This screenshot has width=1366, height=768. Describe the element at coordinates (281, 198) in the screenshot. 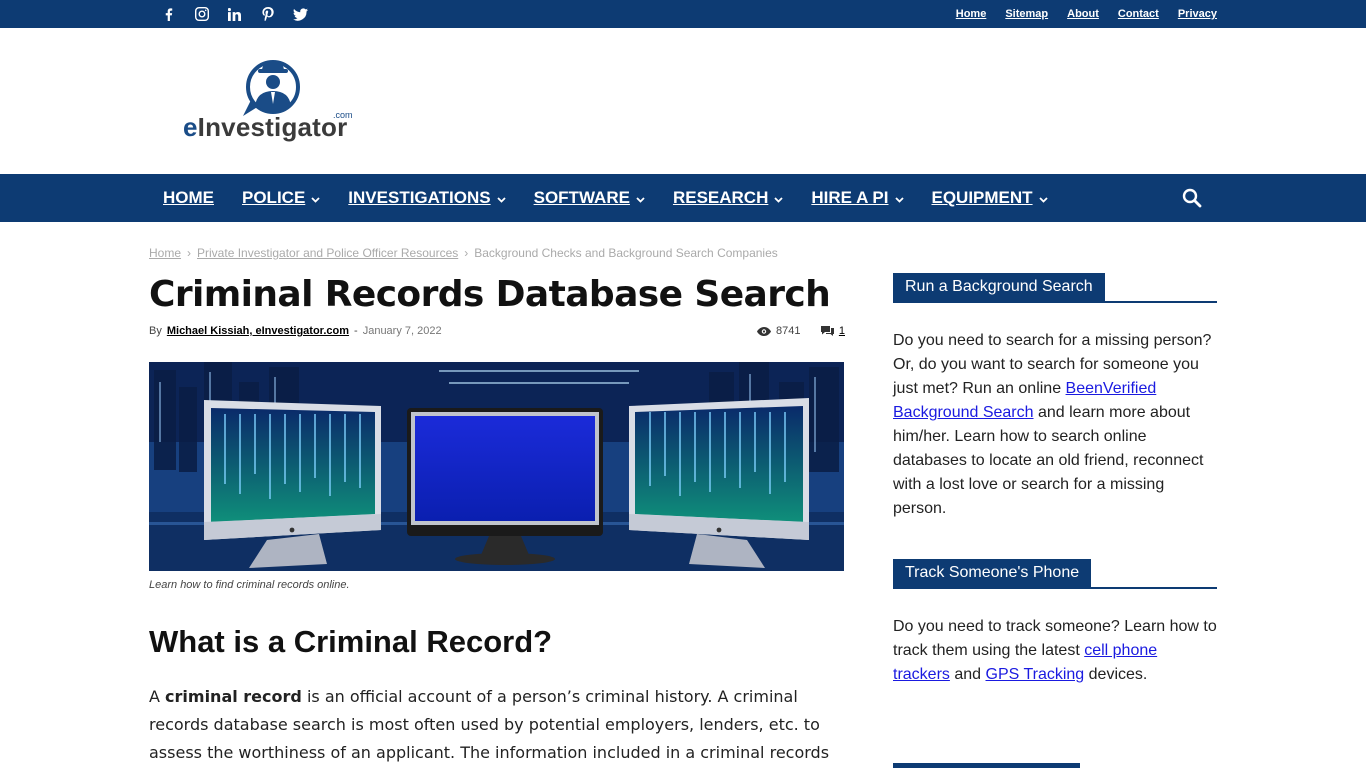

I see `nav-police: POLICE` at that location.